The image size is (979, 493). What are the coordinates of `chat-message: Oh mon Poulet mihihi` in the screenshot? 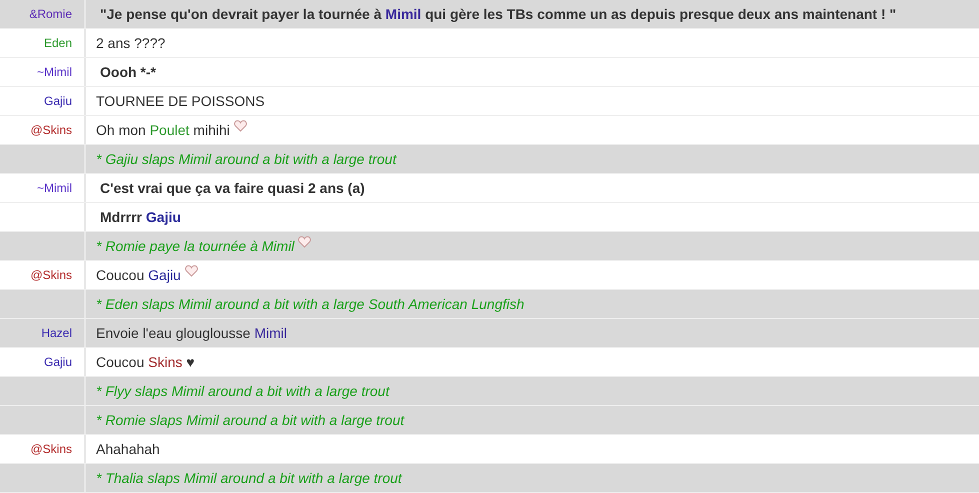 It's located at (163, 130).